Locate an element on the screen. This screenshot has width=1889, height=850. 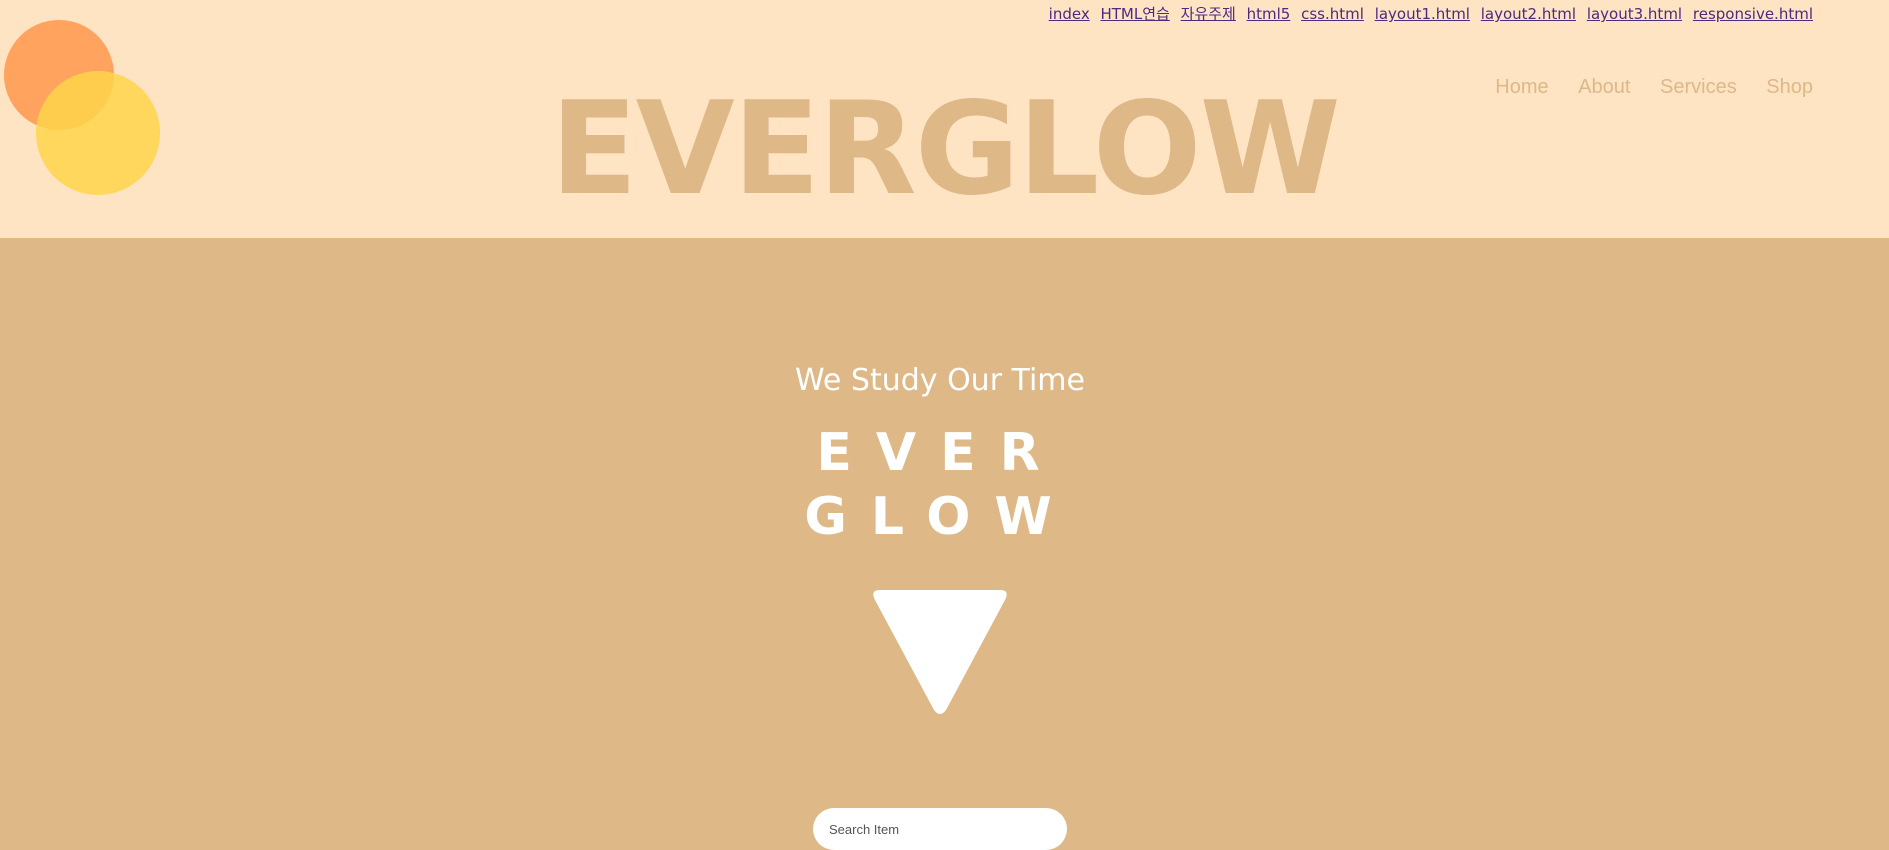
hero-title-line1: EVER is located at coordinates (940, 453).